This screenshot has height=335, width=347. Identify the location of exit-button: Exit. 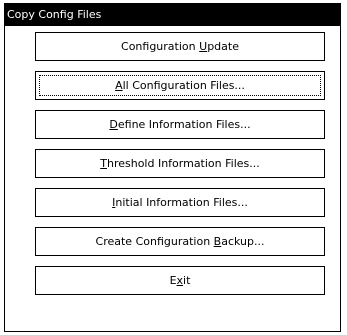
(180, 280).